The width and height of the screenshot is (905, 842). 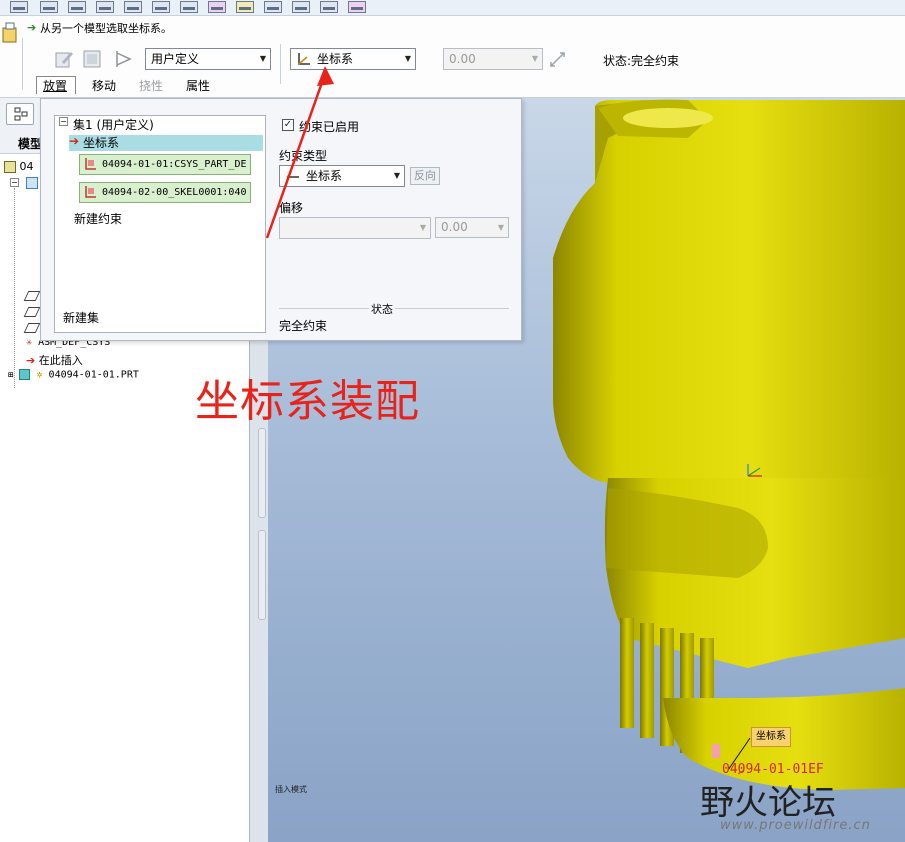 I want to click on reference-chip-component: 04094-01-01:CSYS_PART_DE, so click(x=165, y=164).